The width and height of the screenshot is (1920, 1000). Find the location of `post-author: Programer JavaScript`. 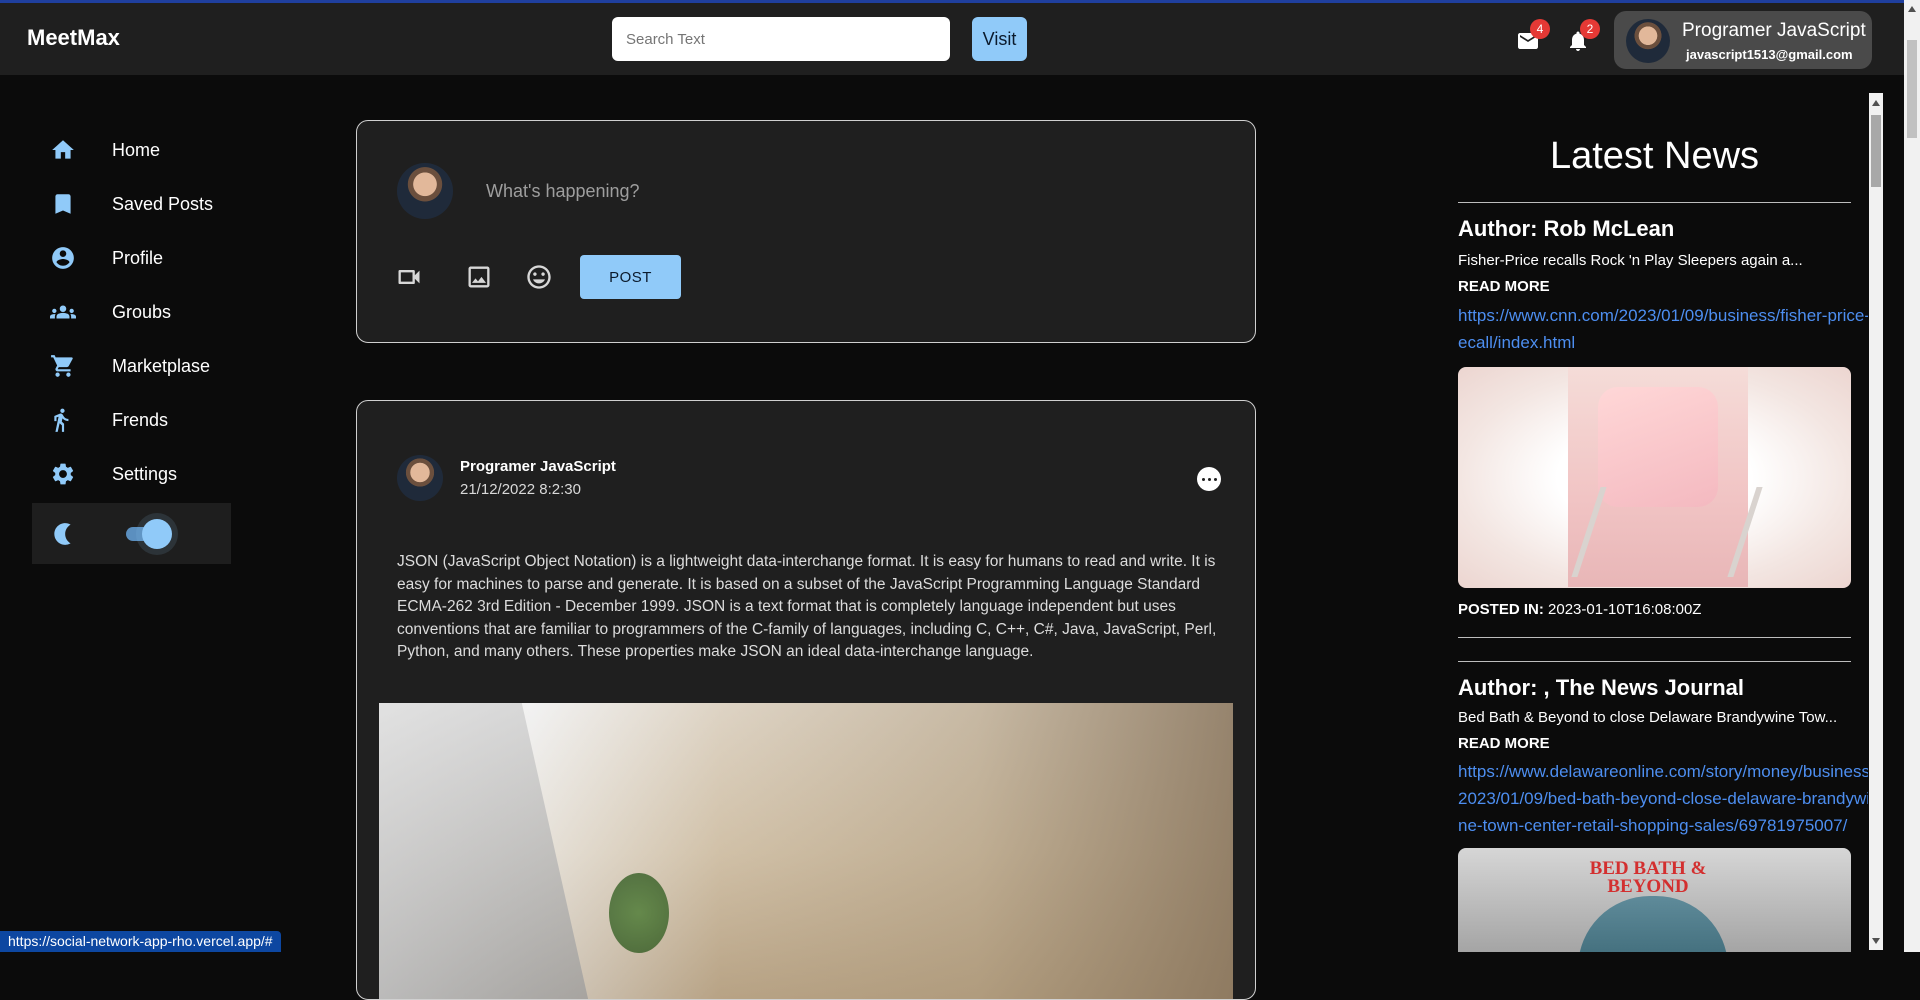

post-author: Programer JavaScript is located at coordinates (538, 466).